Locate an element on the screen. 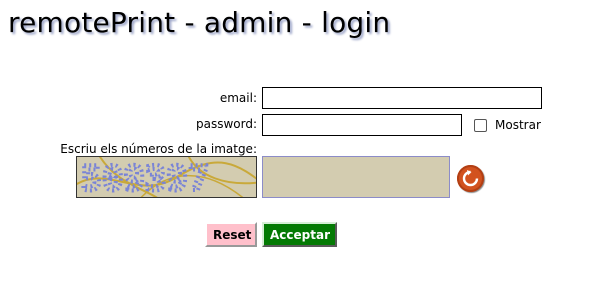  refresh-captcha-button is located at coordinates (470, 178).